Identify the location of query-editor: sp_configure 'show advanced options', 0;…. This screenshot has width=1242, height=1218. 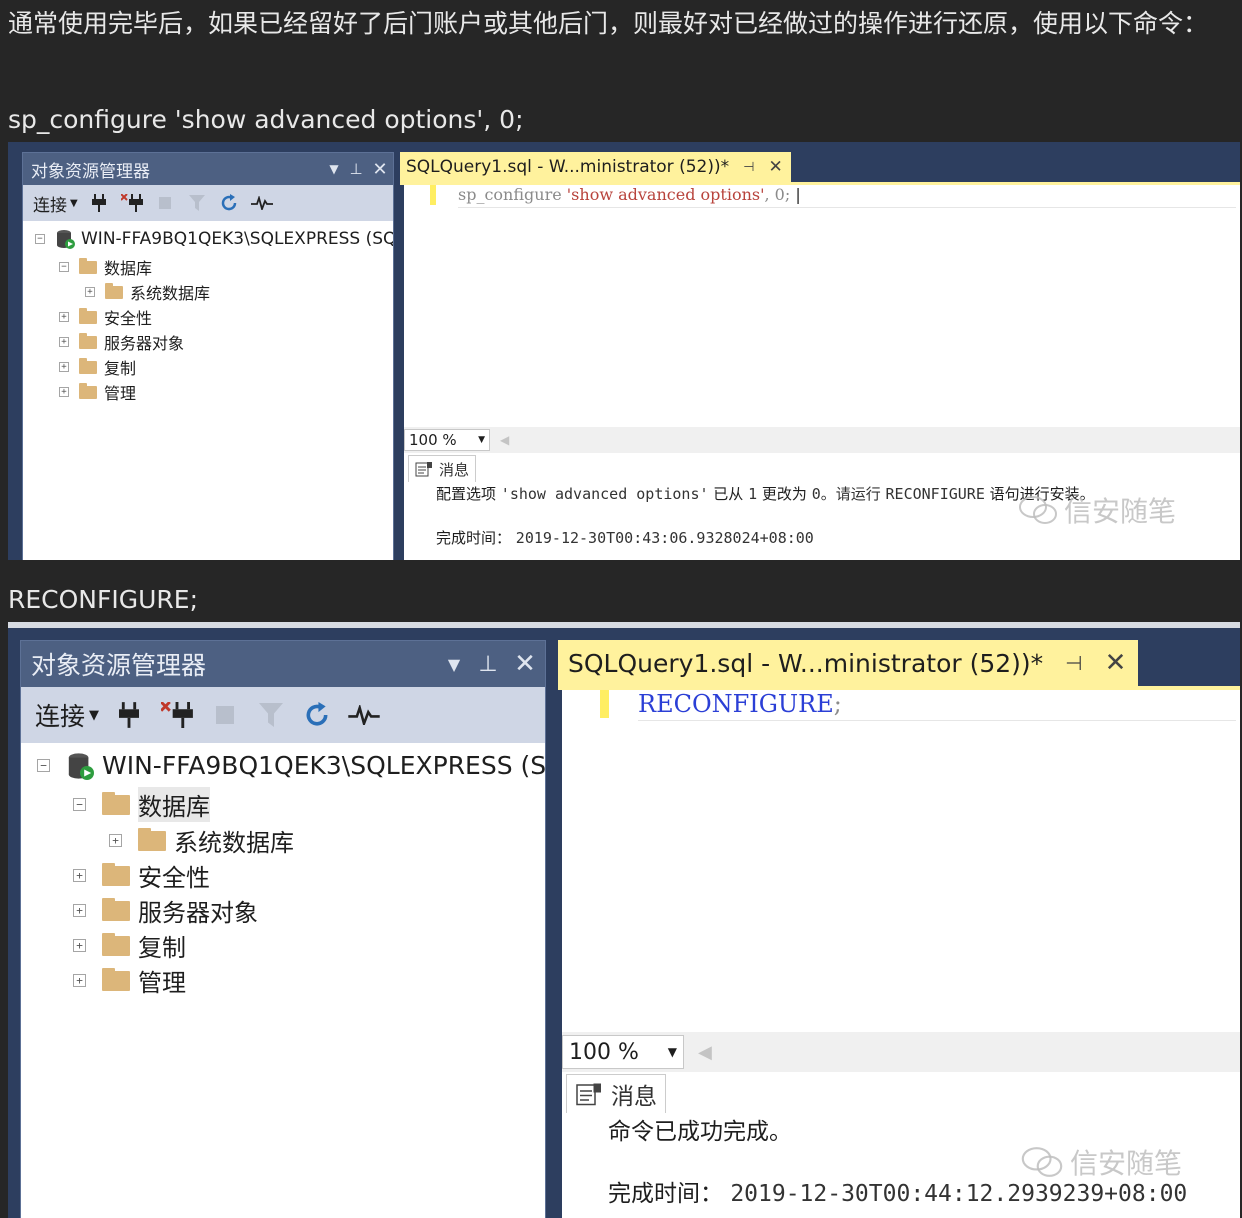
(822, 306).